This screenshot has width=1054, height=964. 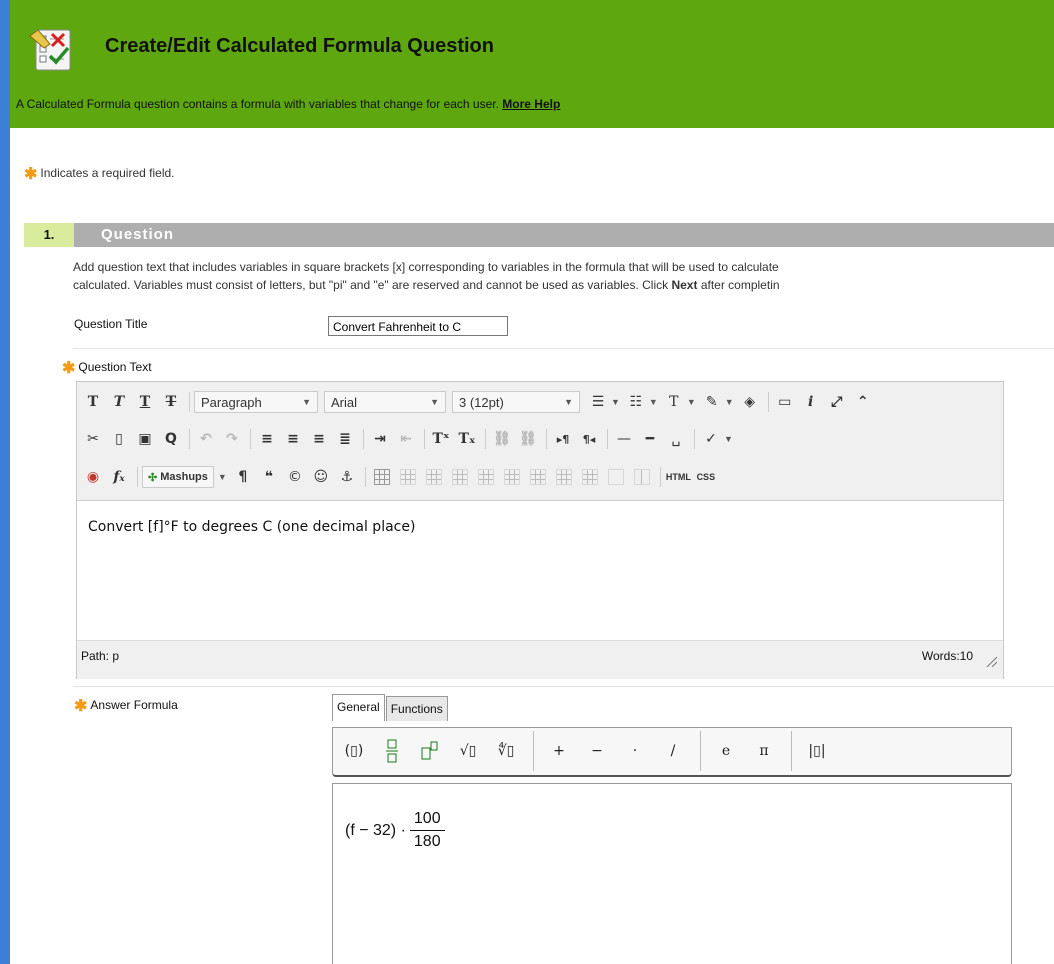 What do you see at coordinates (243, 477) in the screenshot?
I see `paragraph-mark-icon: ¶` at bounding box center [243, 477].